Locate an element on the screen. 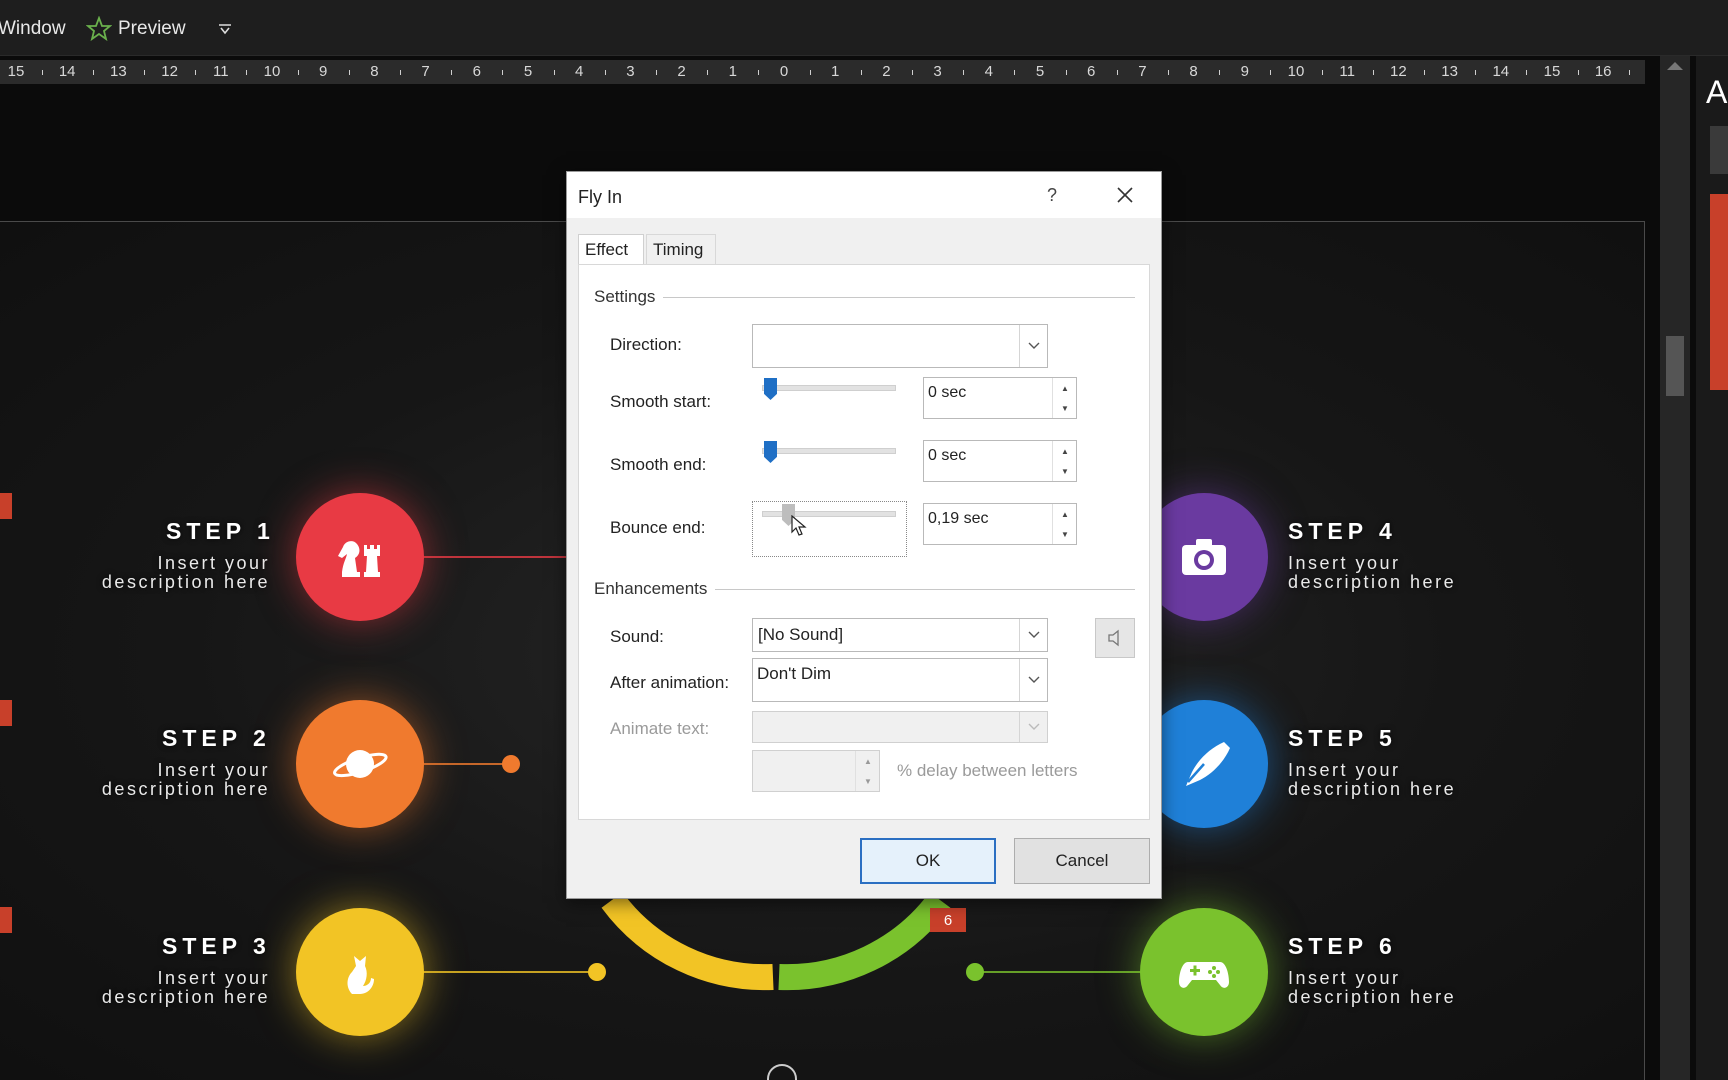 The image size is (1728, 1080). animation-number-badge: 6 is located at coordinates (948, 920).